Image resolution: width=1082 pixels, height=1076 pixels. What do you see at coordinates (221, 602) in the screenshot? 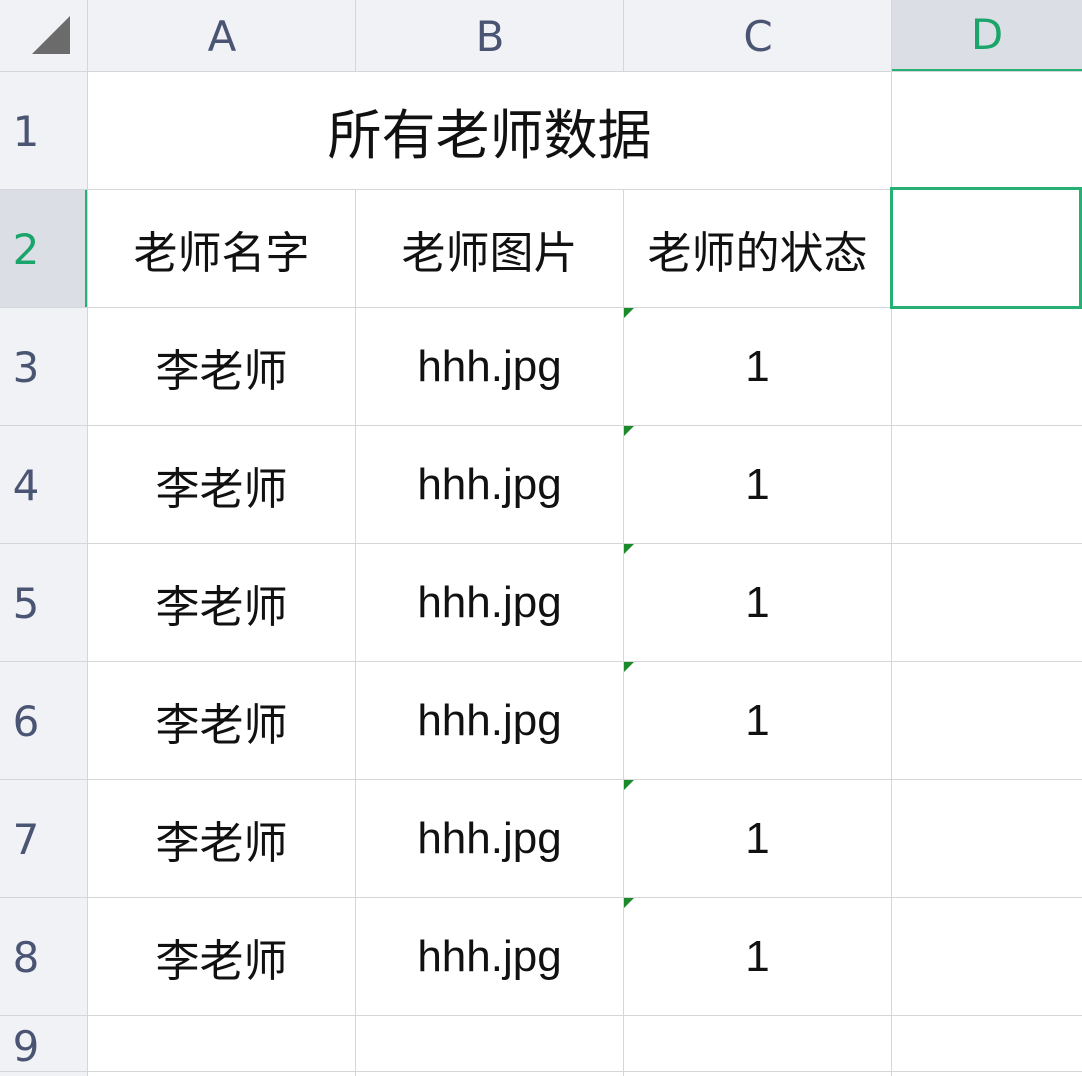
I see `cell-a5: 李老师` at bounding box center [221, 602].